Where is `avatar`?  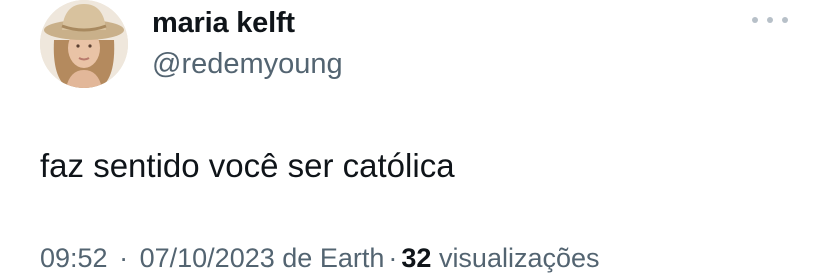 avatar is located at coordinates (84, 44).